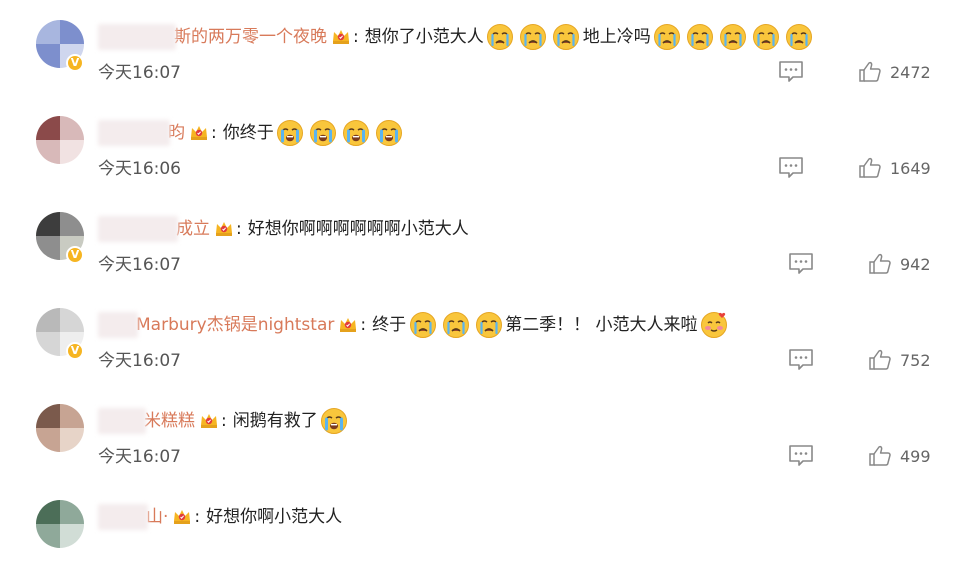 Image resolution: width=954 pixels, height=576 pixels. Describe the element at coordinates (250, 37) in the screenshot. I see `username-link: 斯的两万零一个夜晚` at that location.